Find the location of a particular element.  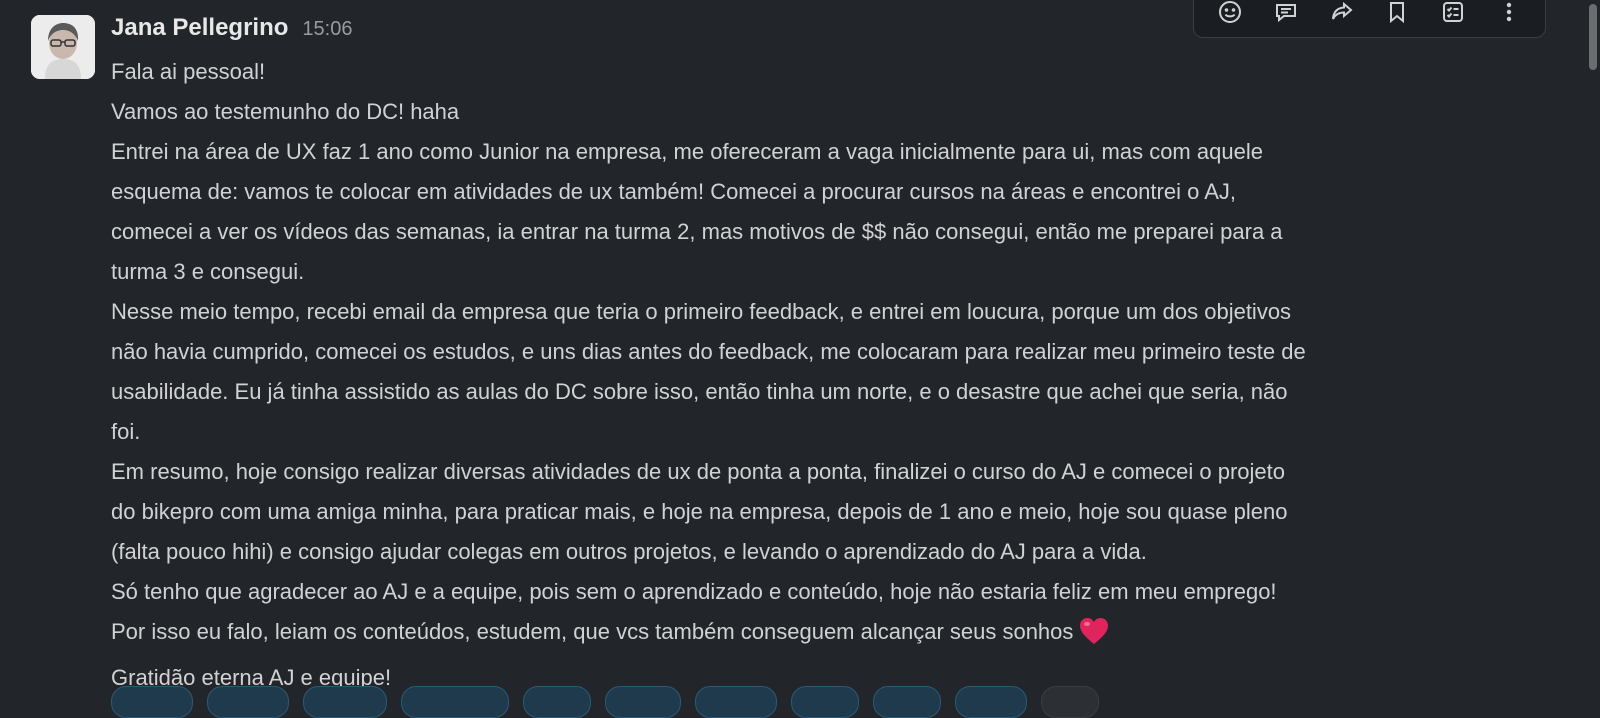

avatar is located at coordinates (63, 47).